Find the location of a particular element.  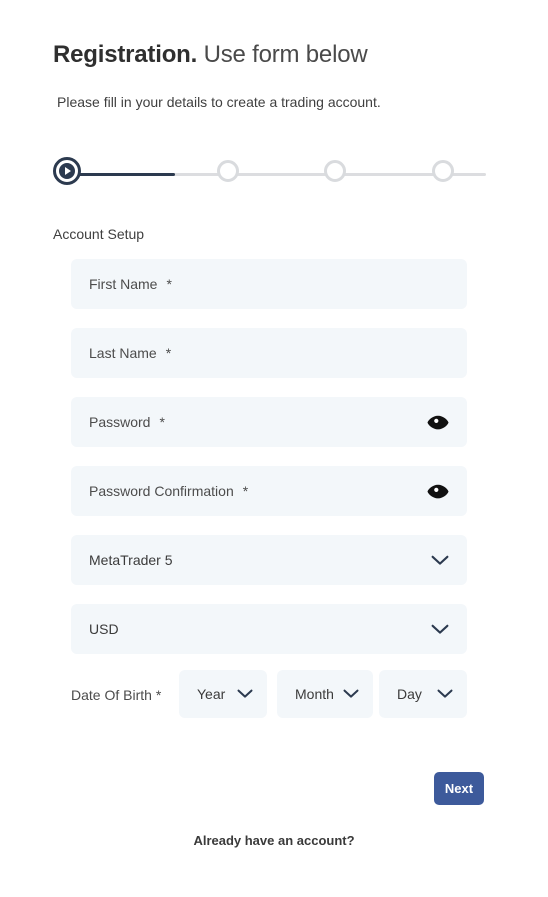

date-of-birth-label-text: Date Of Birth is located at coordinates (111, 695).